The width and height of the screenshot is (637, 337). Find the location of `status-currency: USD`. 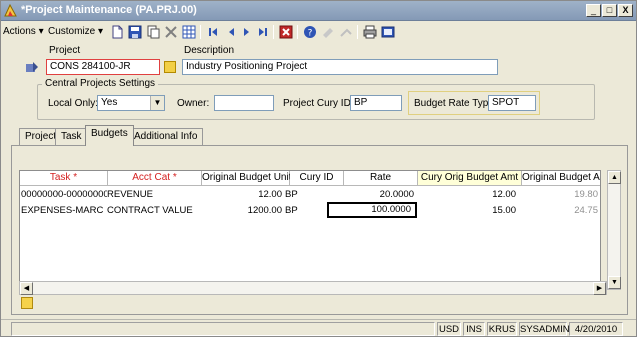

status-currency: USD is located at coordinates (449, 329).